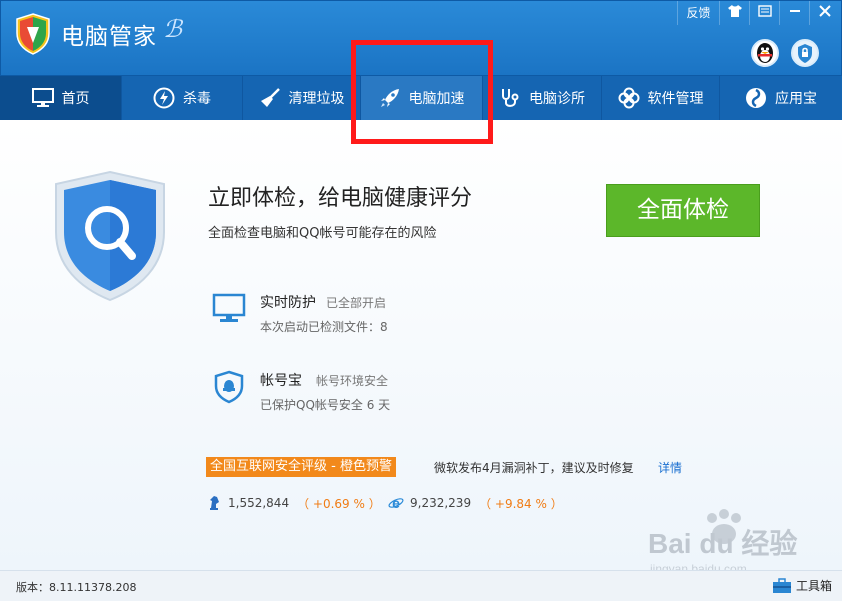 The image size is (842, 601). I want to click on app-store-icon, so click(756, 98).